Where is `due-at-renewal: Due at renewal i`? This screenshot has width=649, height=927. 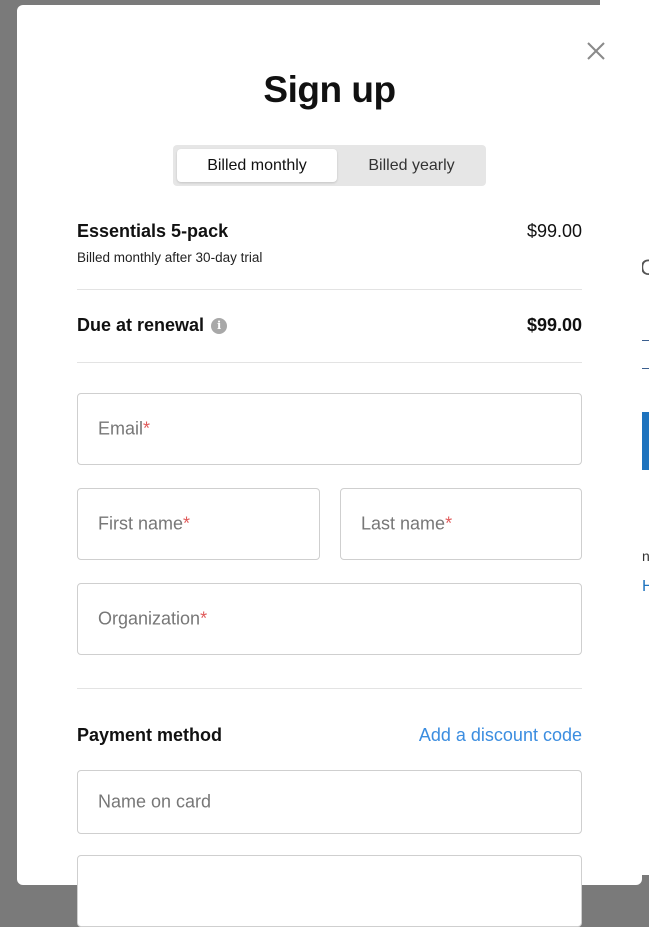
due-at-renewal: Due at renewal i is located at coordinates (152, 325).